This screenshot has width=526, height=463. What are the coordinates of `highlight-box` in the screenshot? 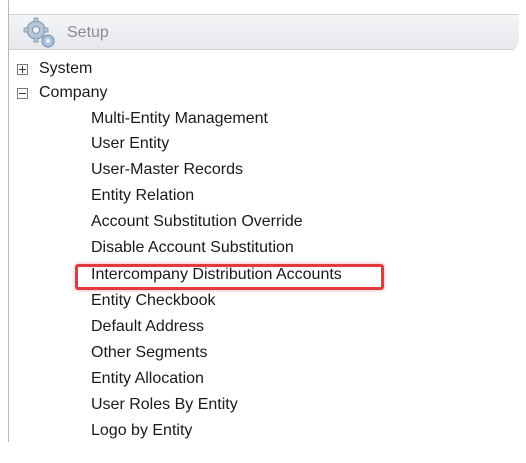 It's located at (229, 277).